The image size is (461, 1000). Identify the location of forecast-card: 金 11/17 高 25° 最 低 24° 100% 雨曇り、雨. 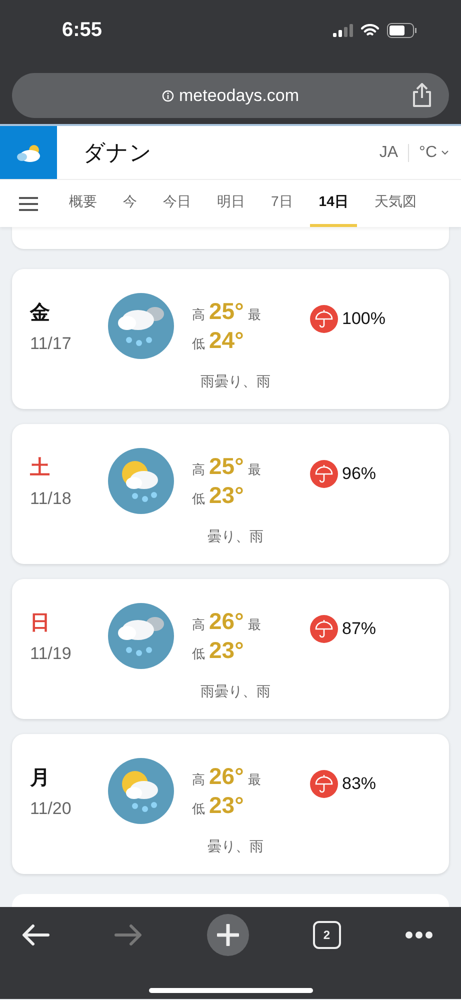
(230, 339).